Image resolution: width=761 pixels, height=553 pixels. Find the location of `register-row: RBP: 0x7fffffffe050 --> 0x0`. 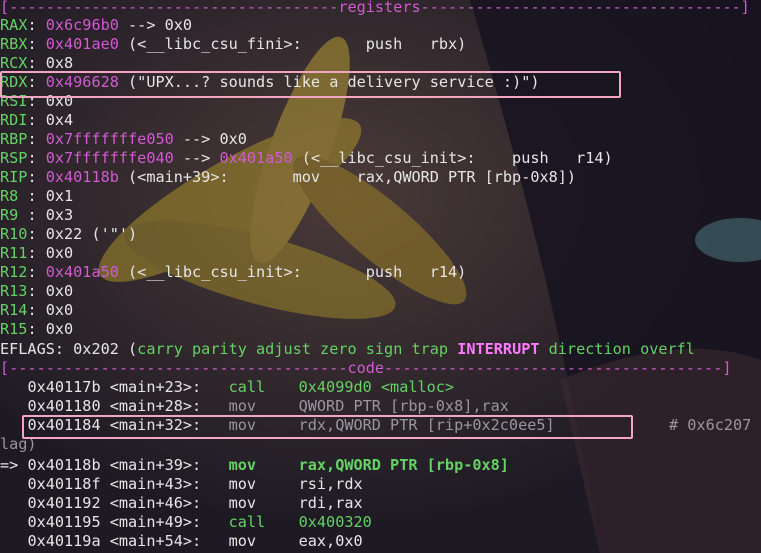

register-row: RBP: 0x7fffffffe050 --> 0x0 is located at coordinates (123, 139).